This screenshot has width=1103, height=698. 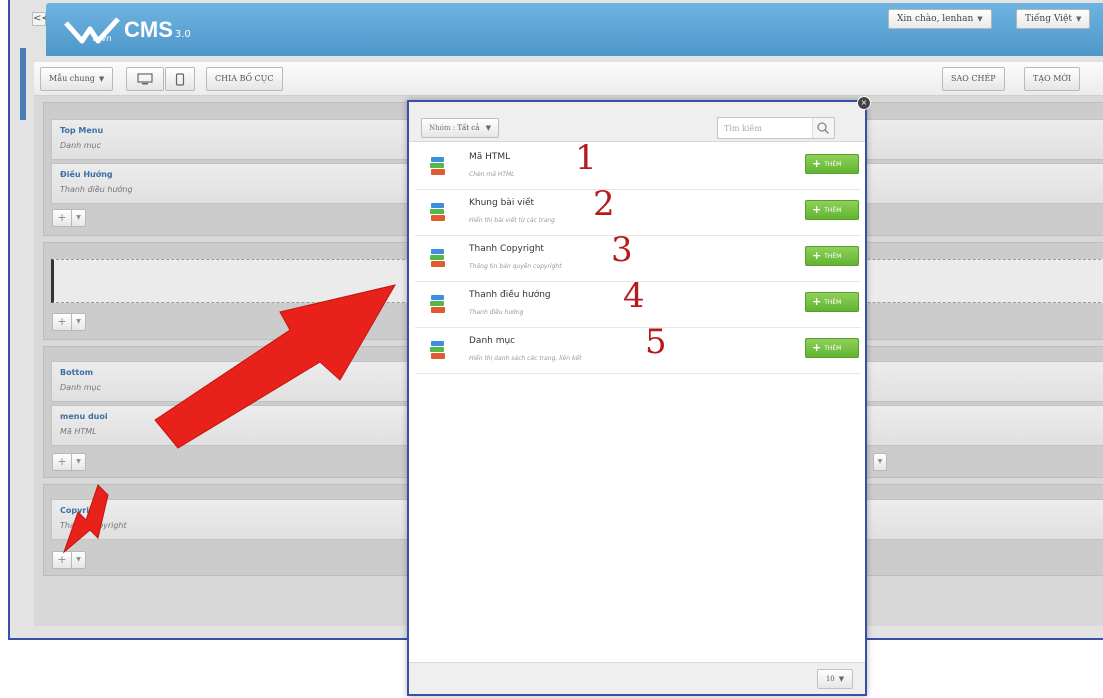 What do you see at coordinates (82, 130) in the screenshot?
I see `module-title: Top Menu` at bounding box center [82, 130].